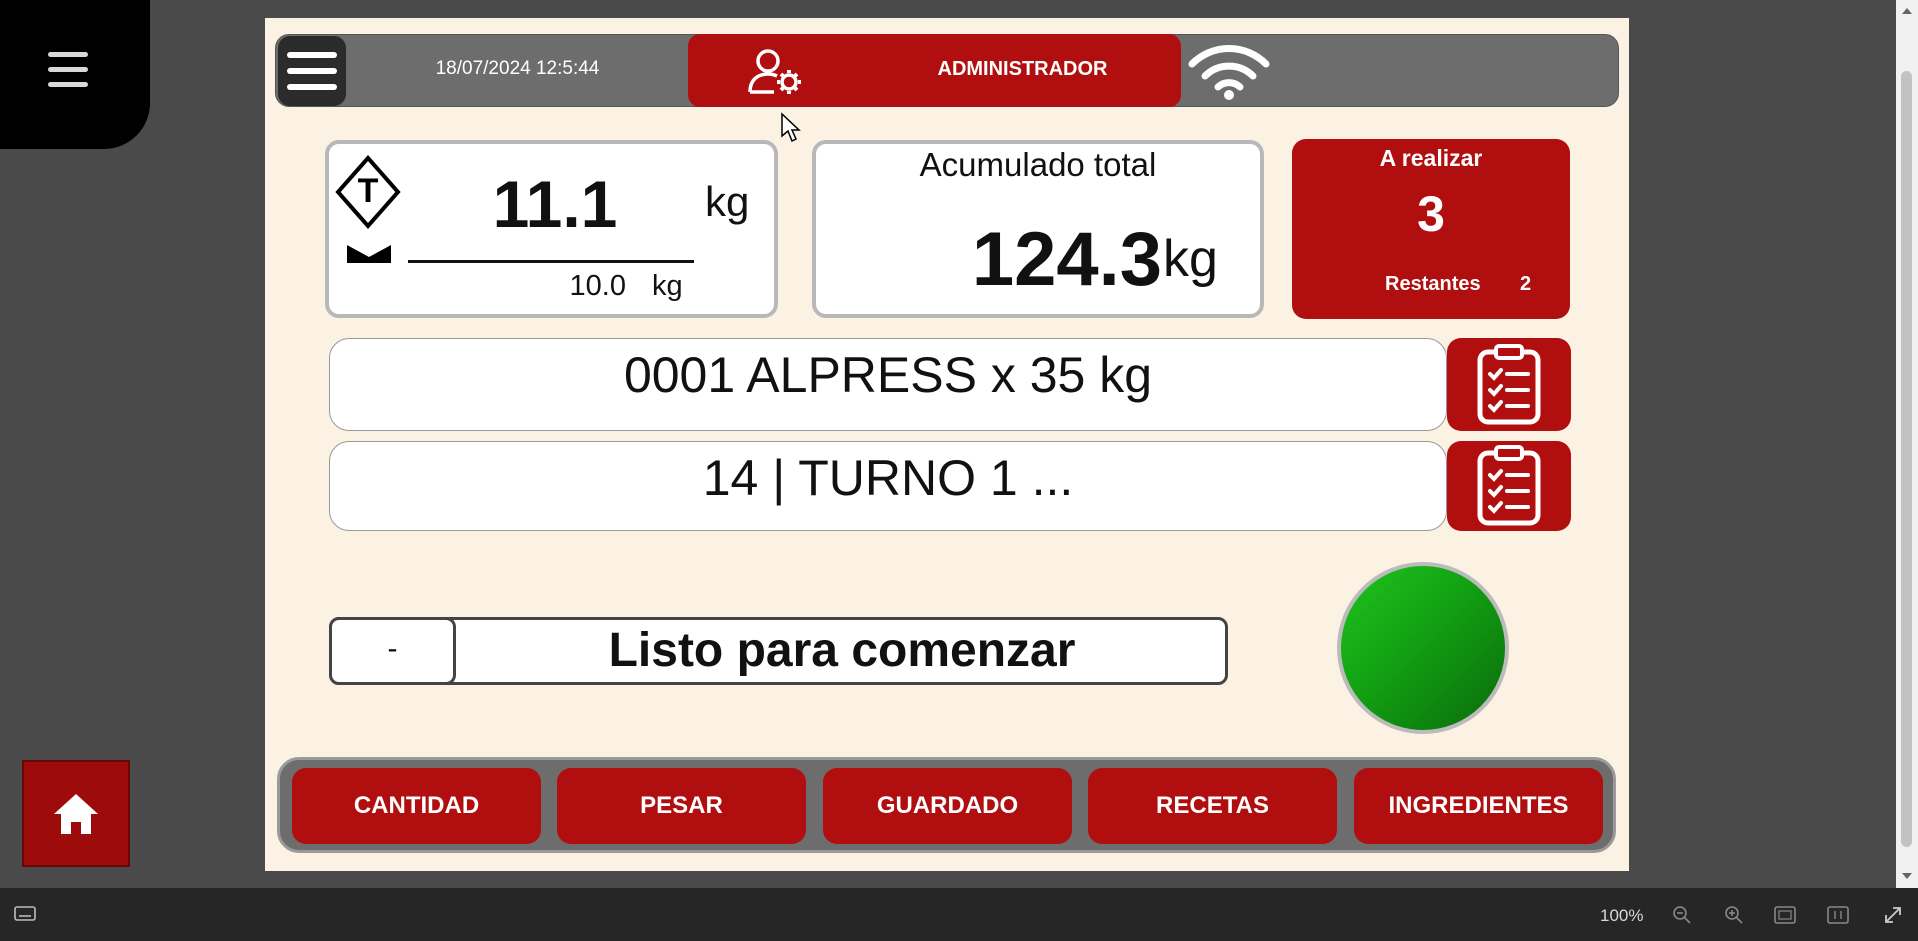 This screenshot has width=1918, height=941. Describe the element at coordinates (1478, 806) in the screenshot. I see `ingredients-button: INGREDIENTES` at that location.